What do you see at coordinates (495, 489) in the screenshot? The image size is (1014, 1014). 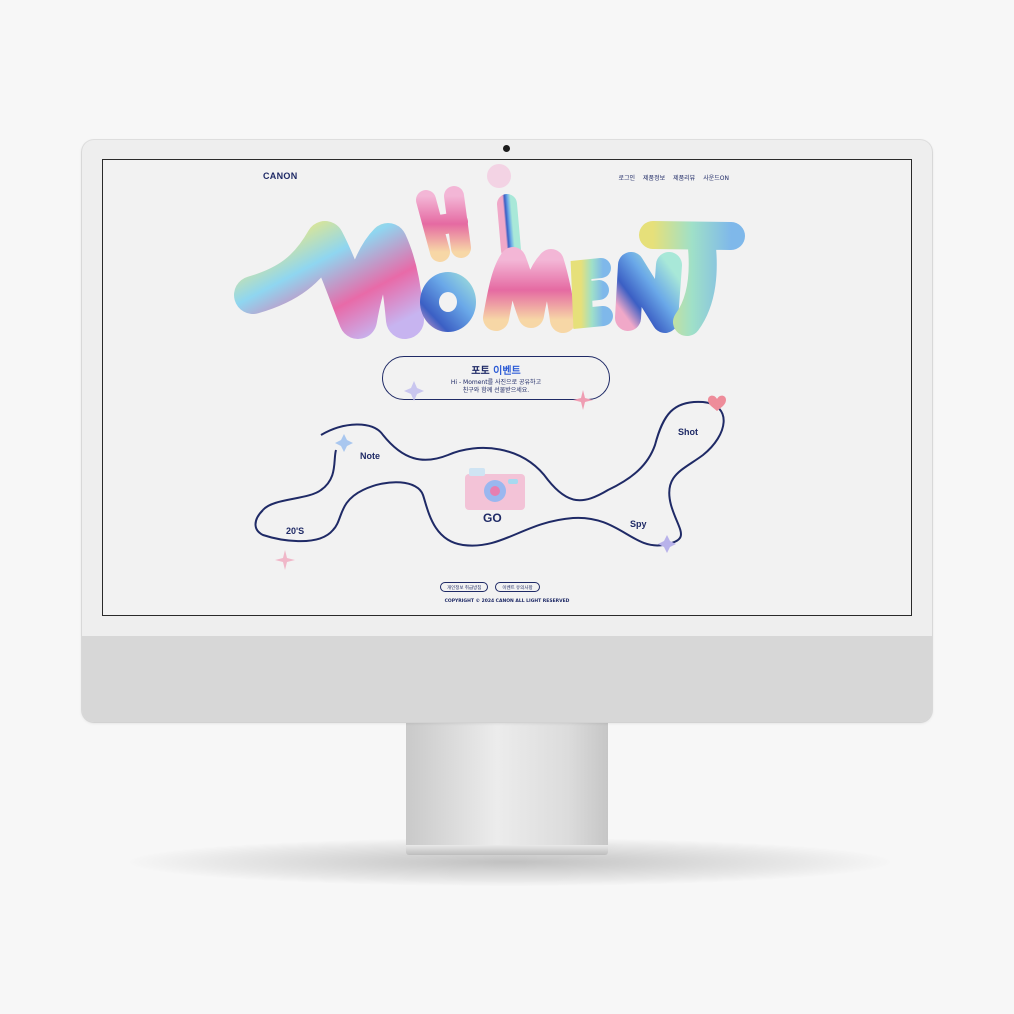 I see `camera-icon` at bounding box center [495, 489].